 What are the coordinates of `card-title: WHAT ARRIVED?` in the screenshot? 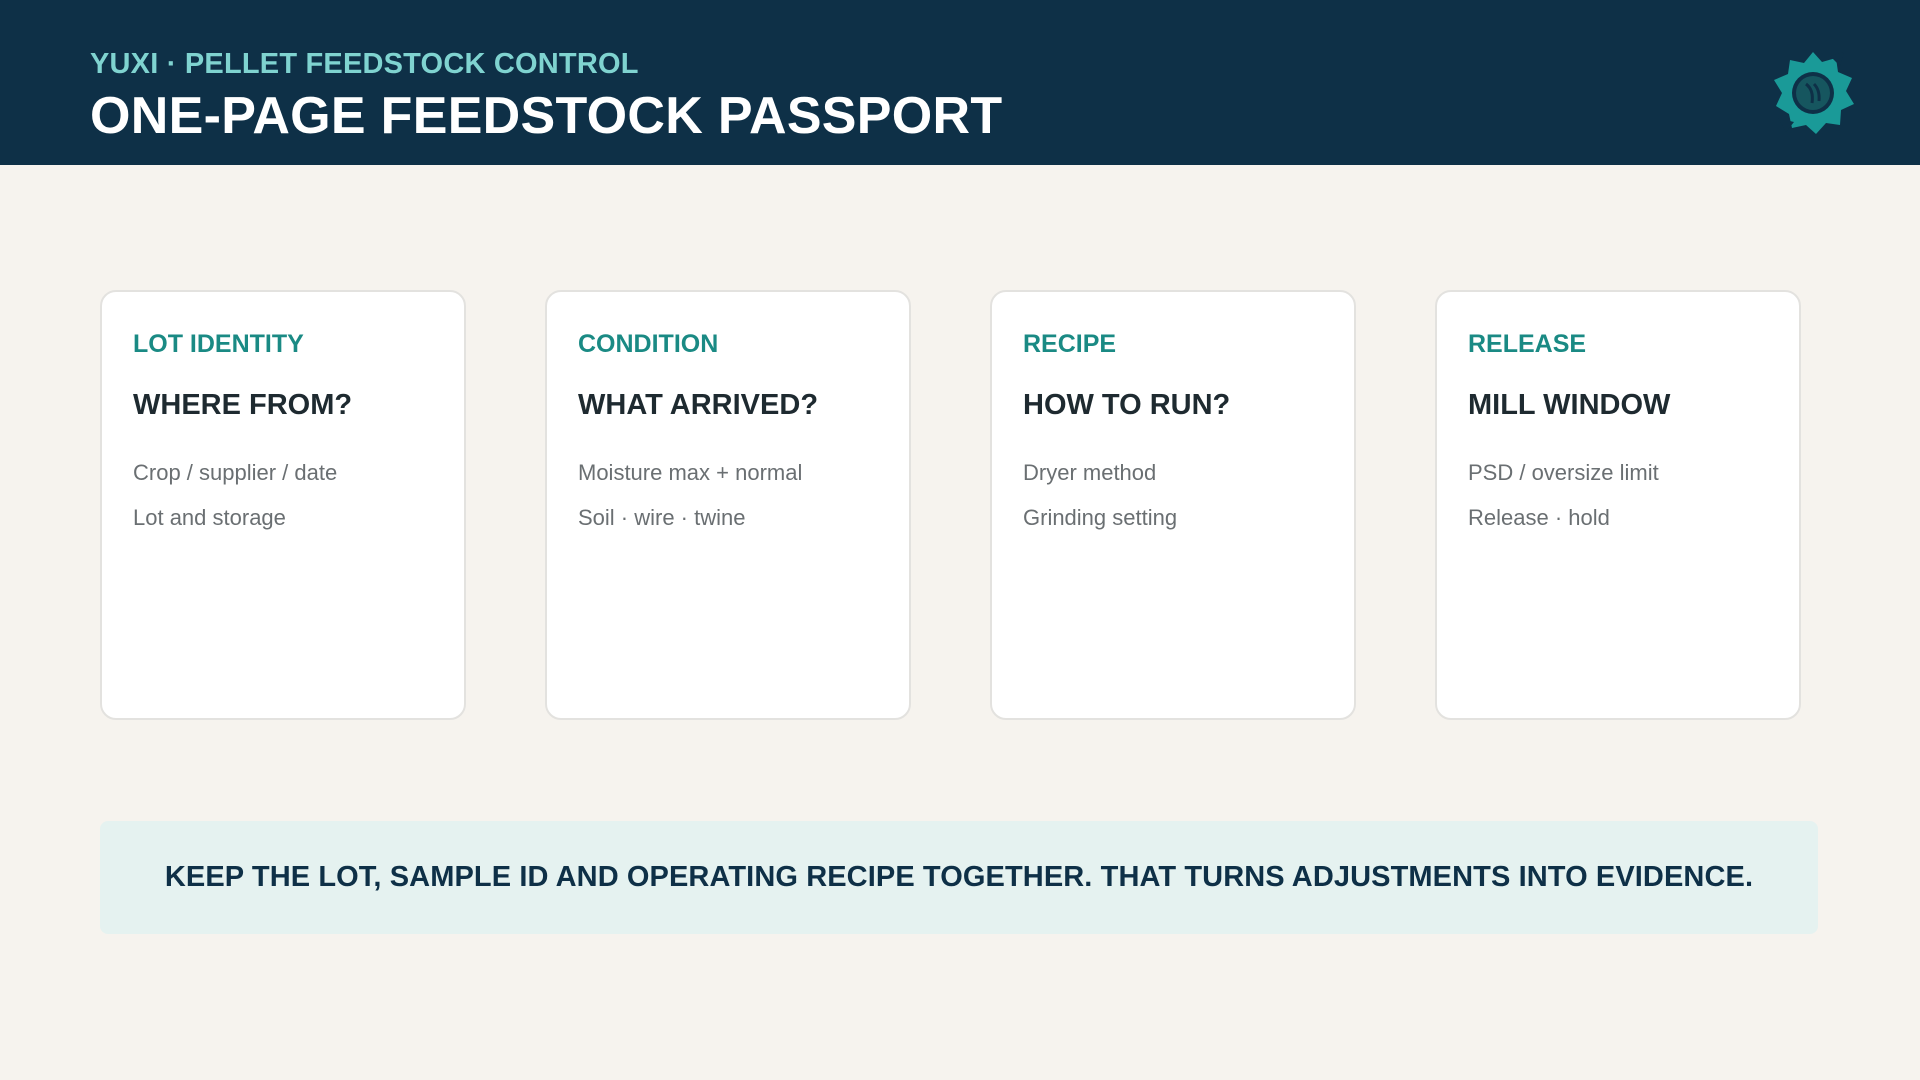 It's located at (698, 405).